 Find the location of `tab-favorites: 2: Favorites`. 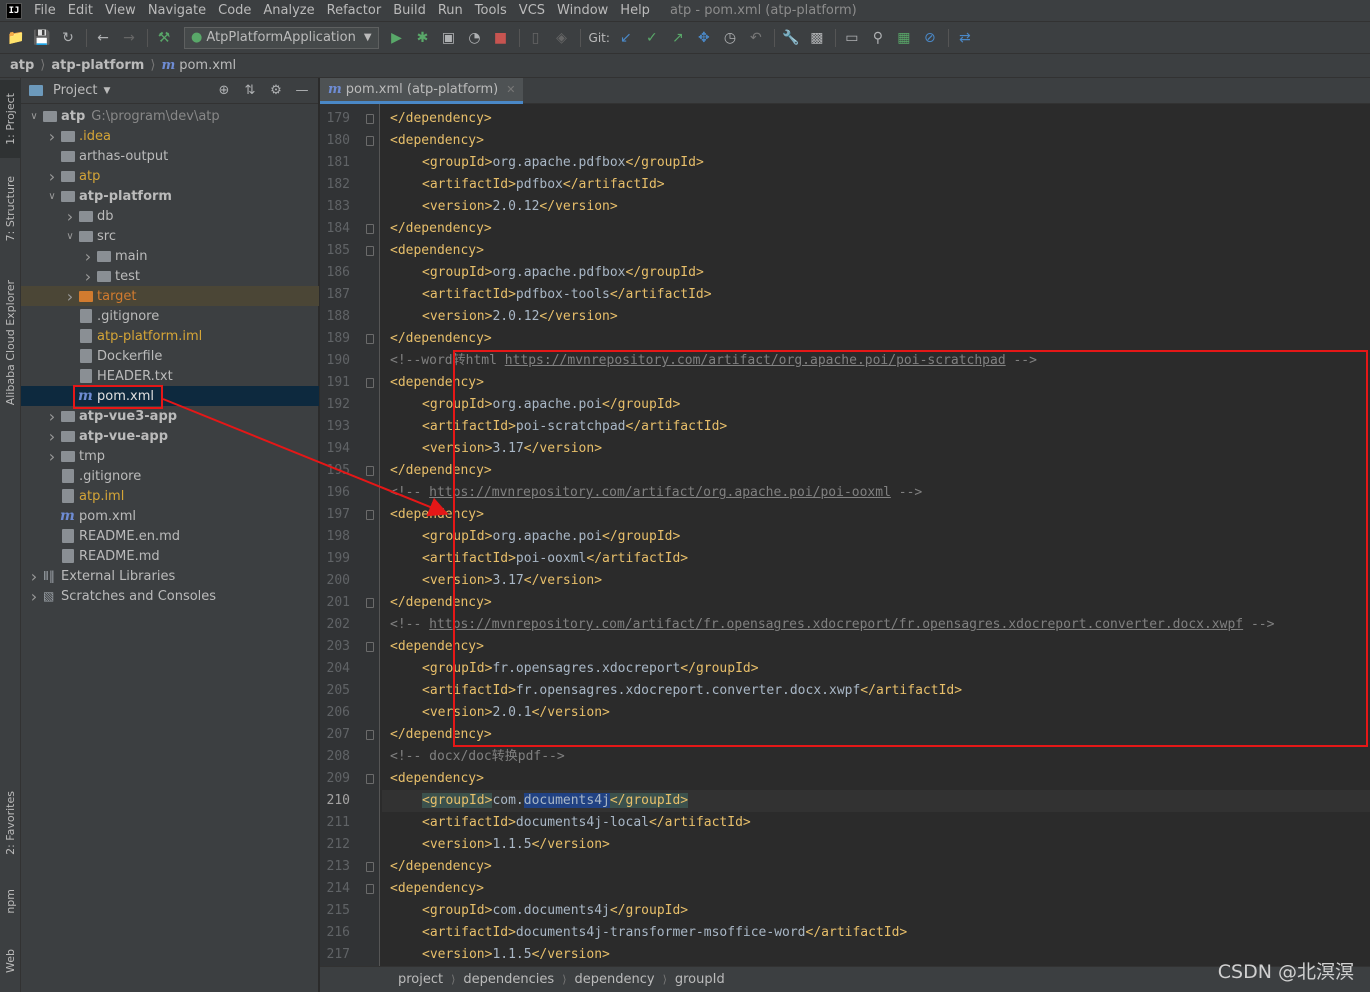

tab-favorites: 2: Favorites is located at coordinates (10, 823).